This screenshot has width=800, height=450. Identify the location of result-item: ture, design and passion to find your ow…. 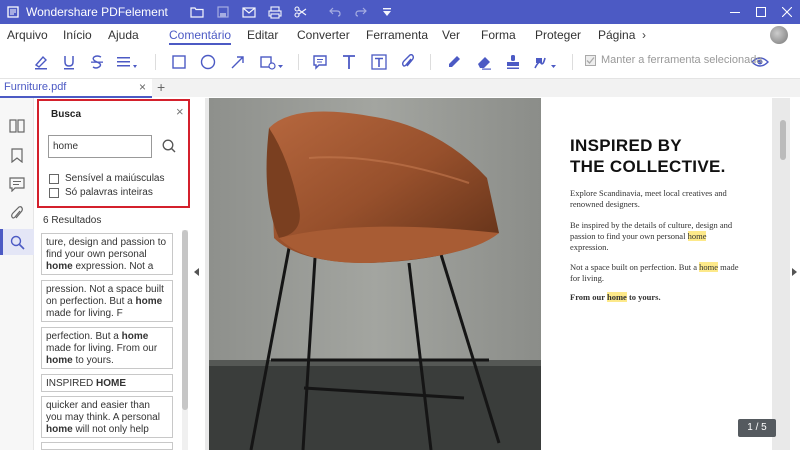
(107, 254).